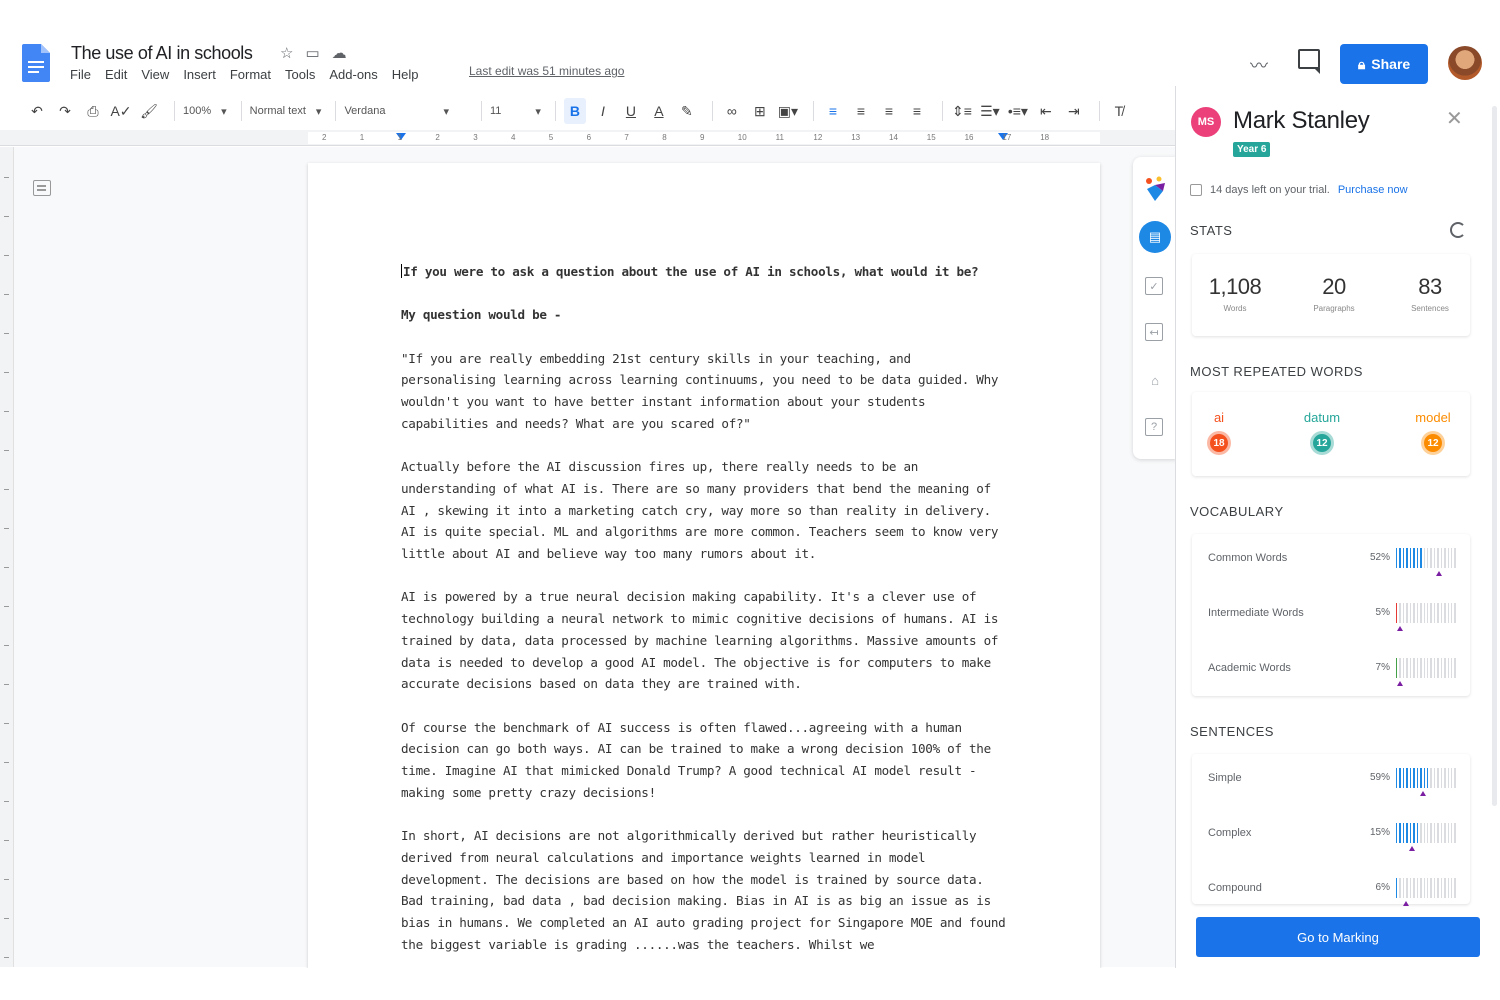 This screenshot has width=1500, height=1000. I want to click on vocab-level-bar, so click(1426, 562).